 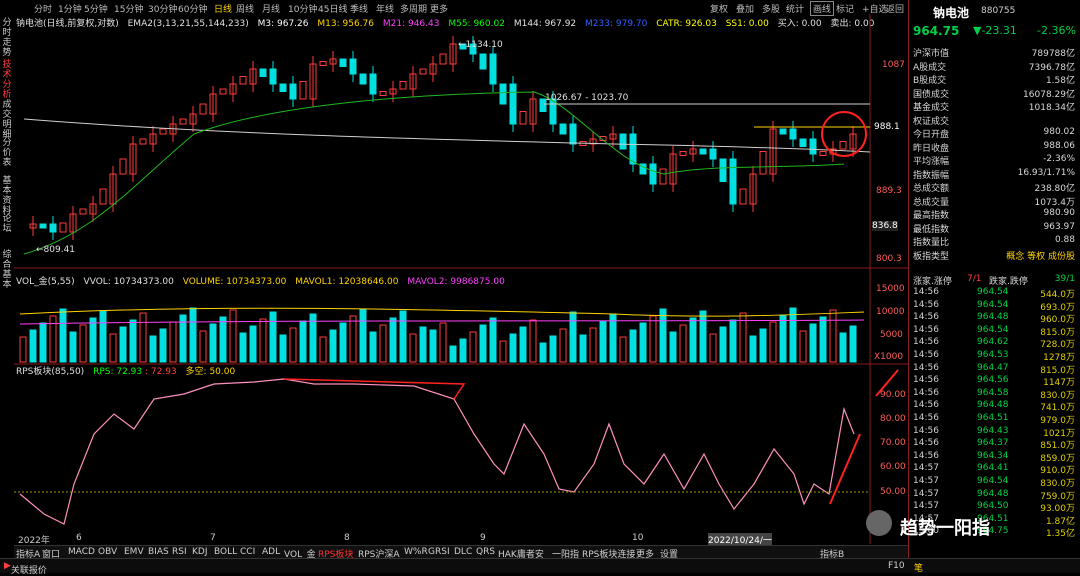 I want to click on tick-price: 964.43, so click(x=993, y=430).